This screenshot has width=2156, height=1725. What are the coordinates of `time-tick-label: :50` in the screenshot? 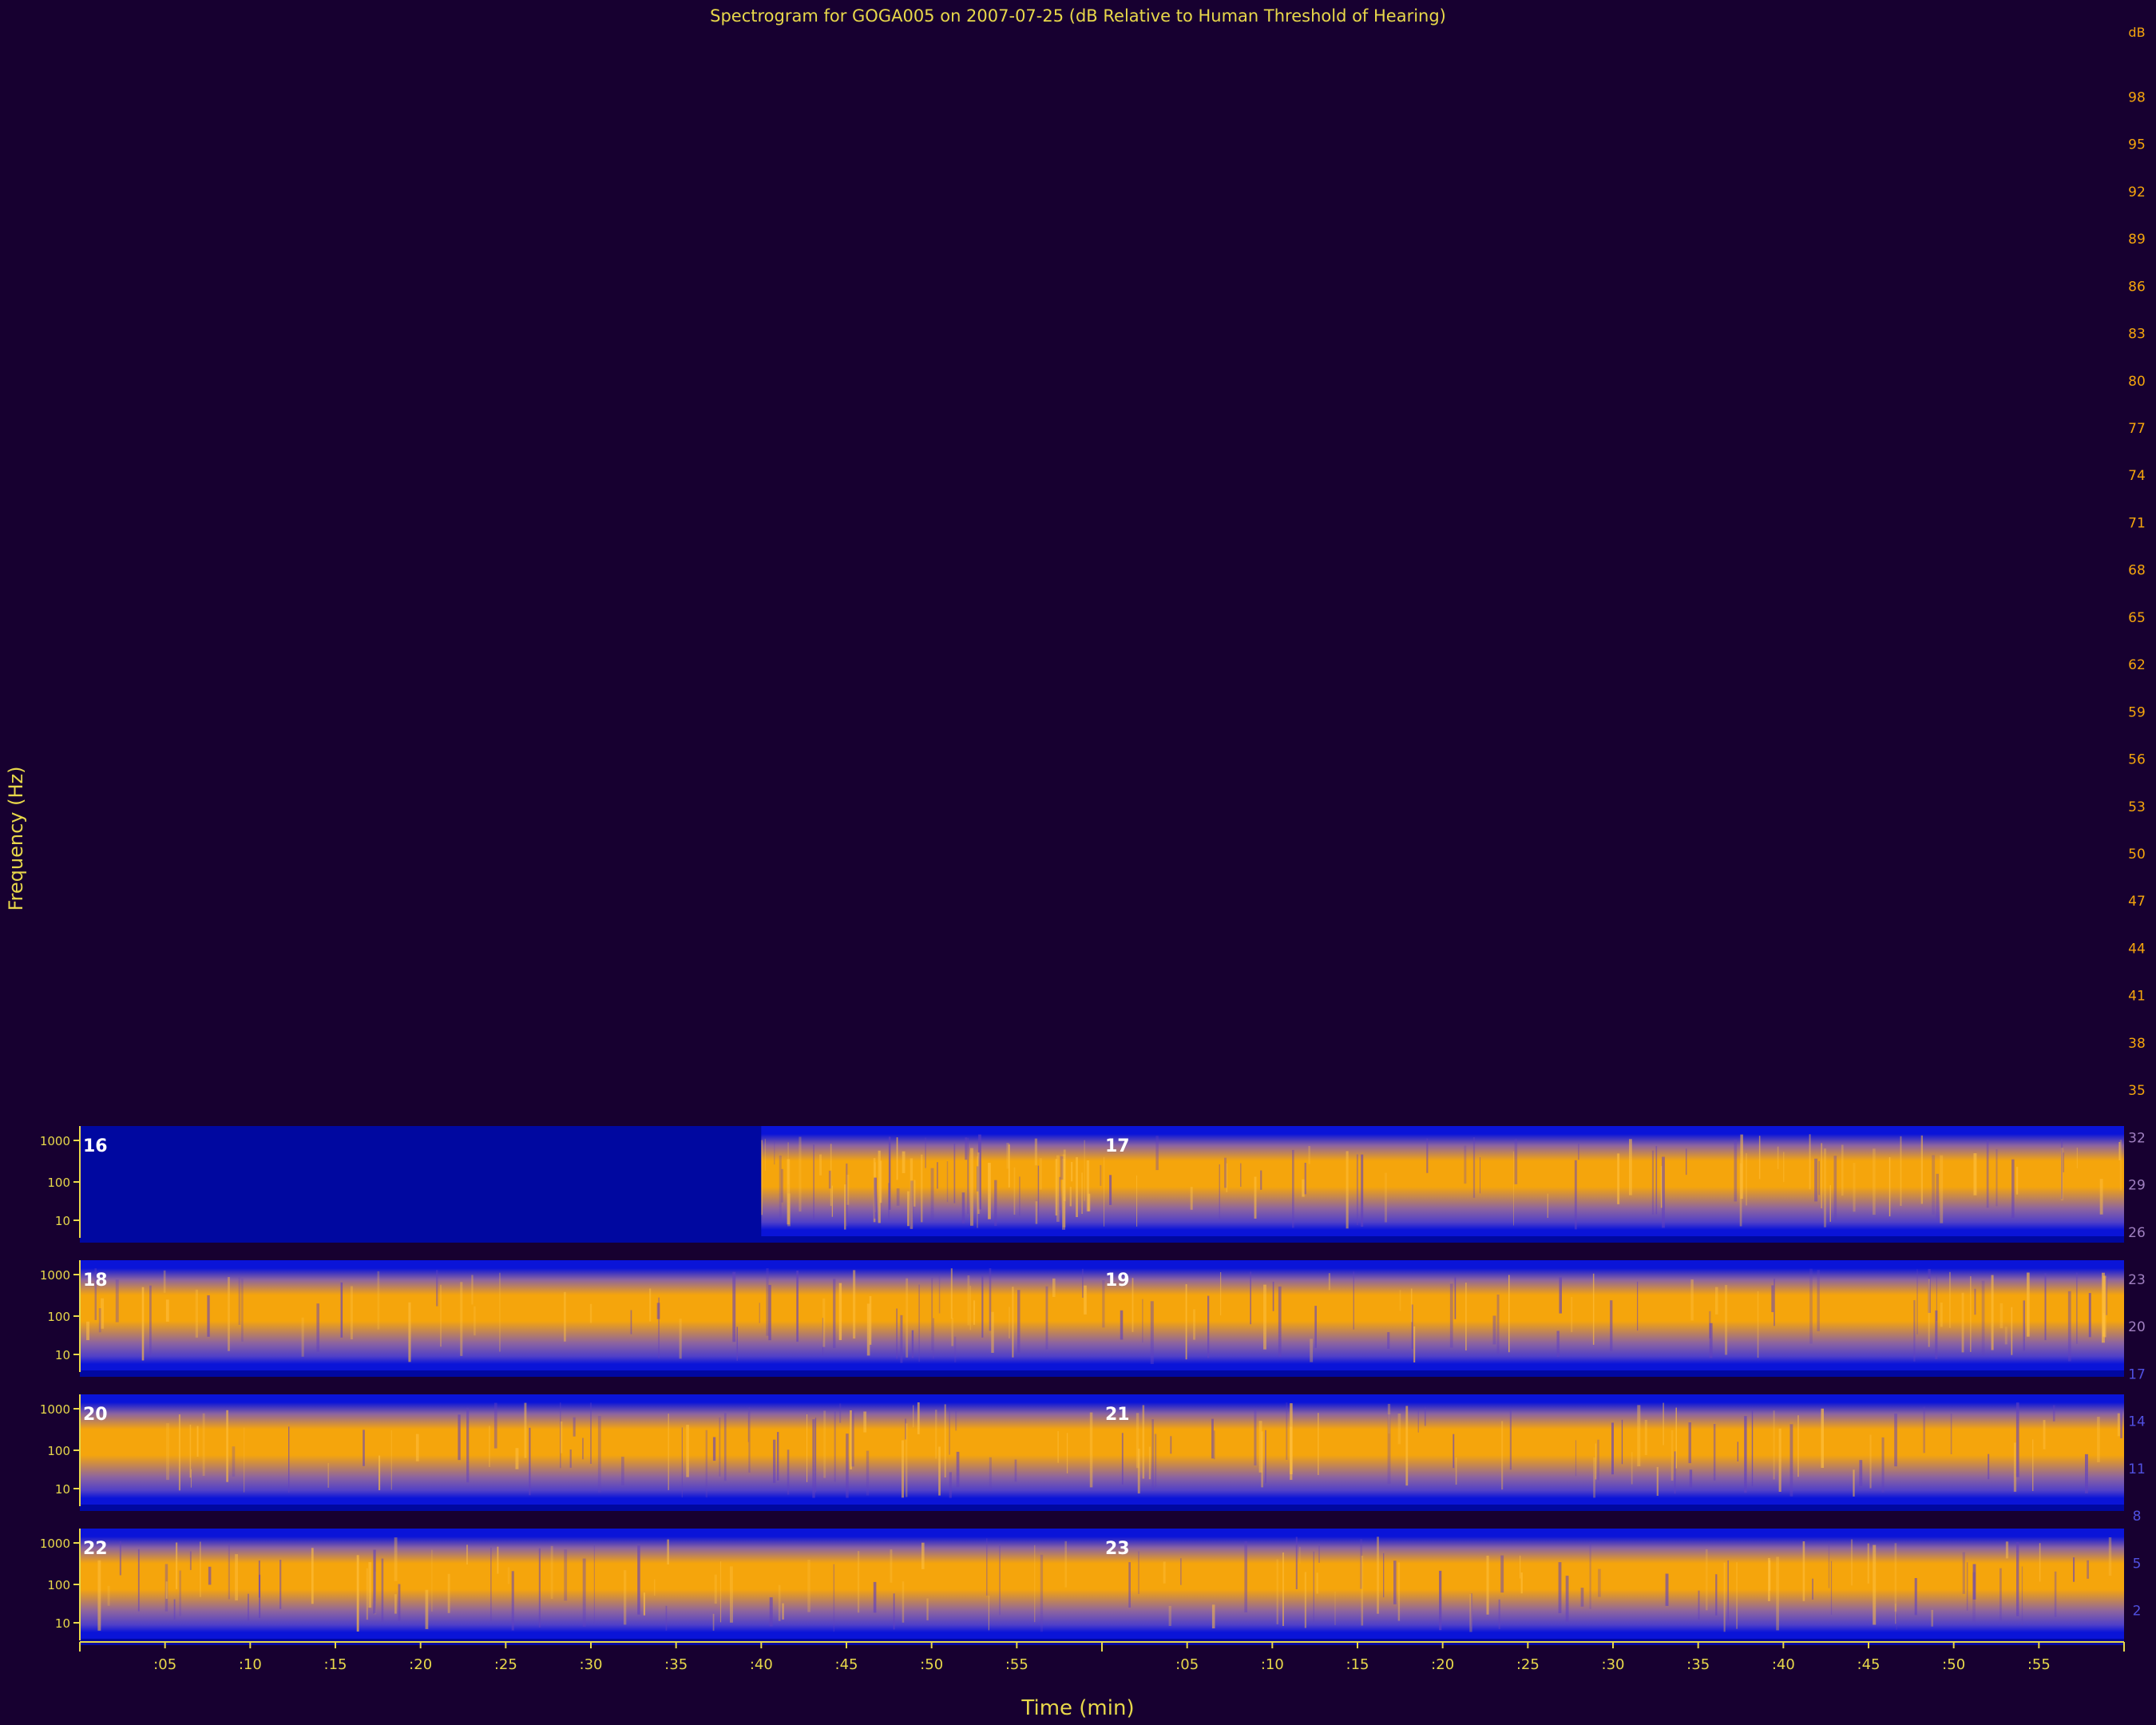 It's located at (1953, 1665).